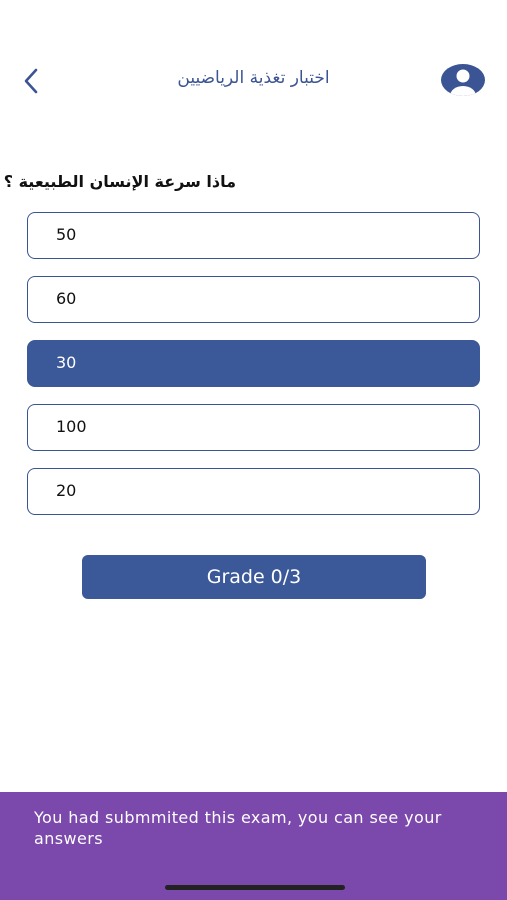  I want to click on app-header: اختبار تغذية الرياضيين, so click(253, 80).